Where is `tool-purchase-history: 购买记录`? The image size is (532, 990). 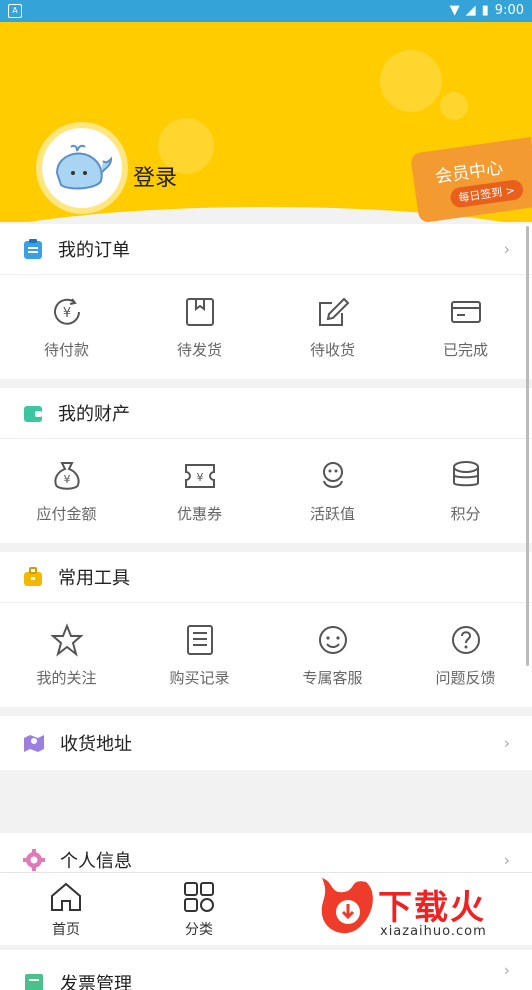 tool-purchase-history: 购买记录 is located at coordinates (199, 655).